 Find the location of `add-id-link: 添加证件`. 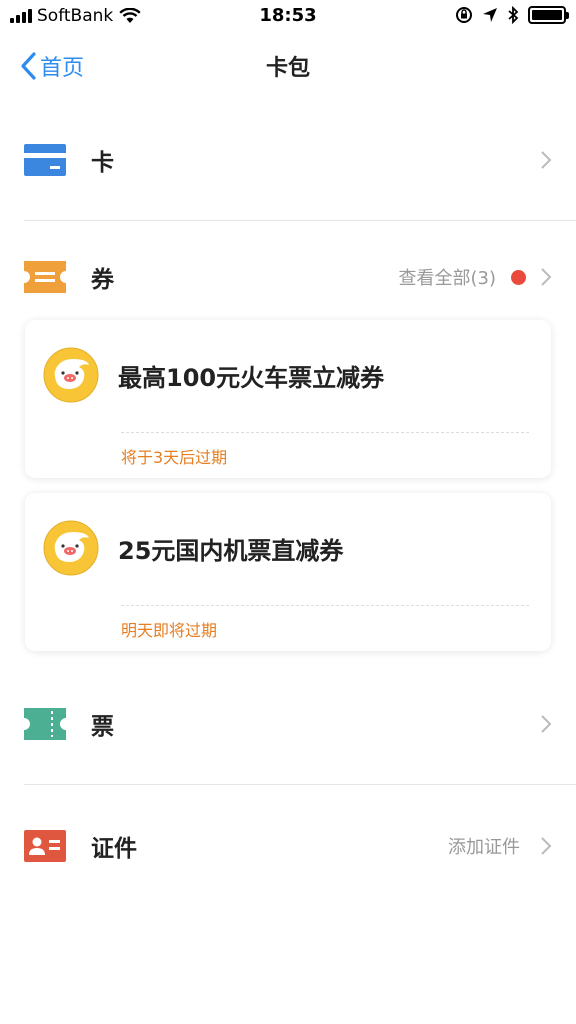

add-id-link: 添加证件 is located at coordinates (484, 846).